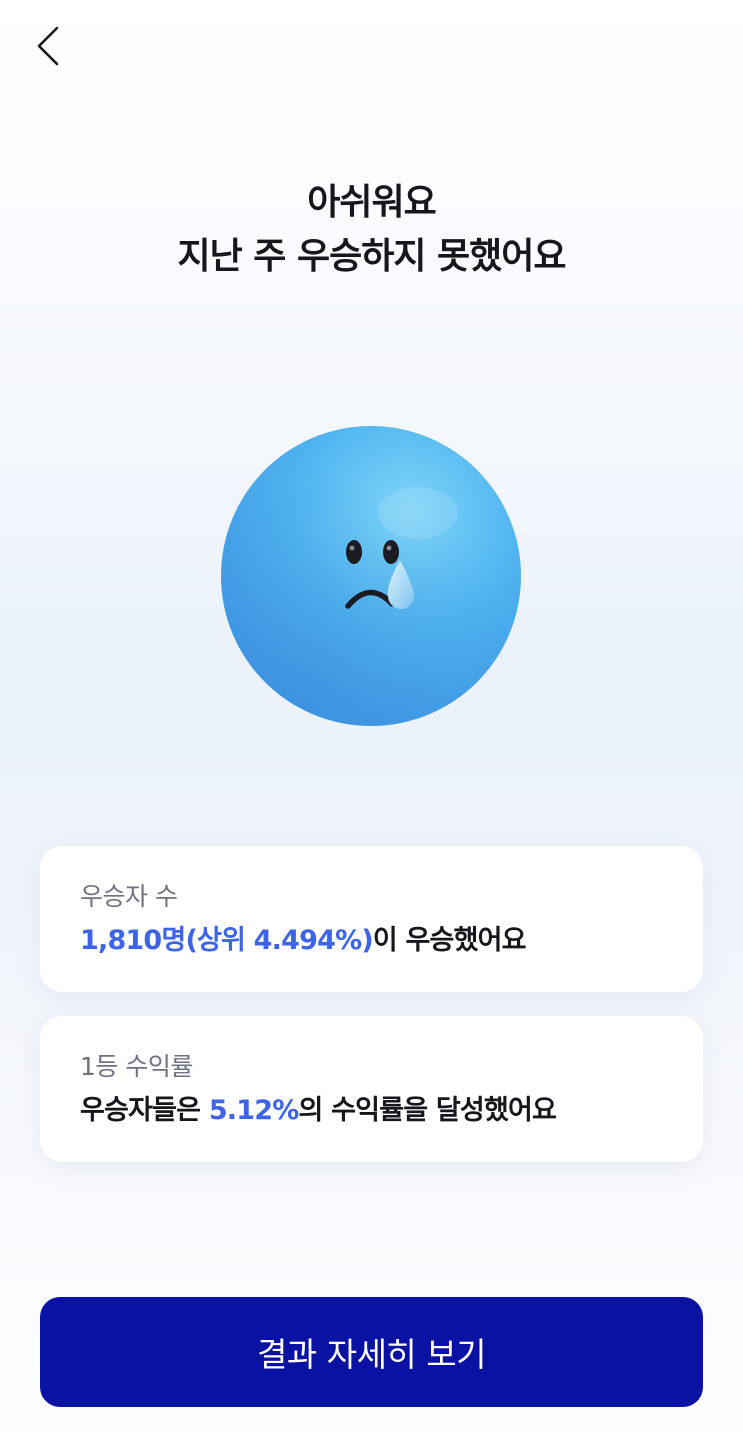 This screenshot has height=1455, width=743. I want to click on winner-count-text: 1,810명(상위 4.494%)이 우승했어요, so click(371, 941).